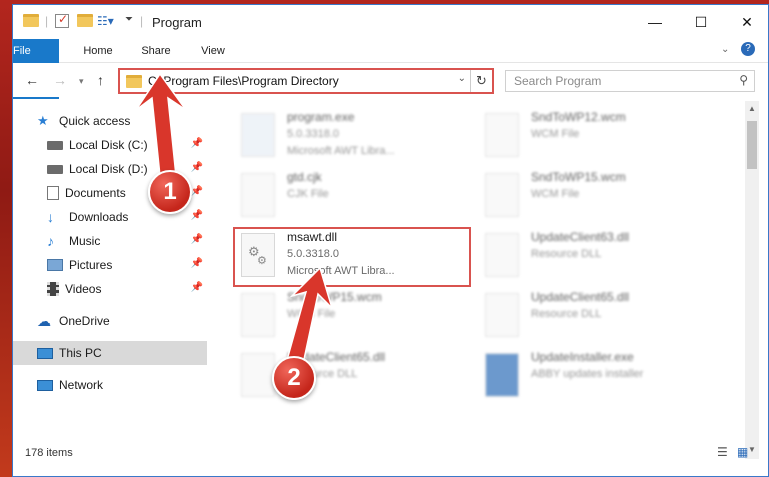  Describe the element at coordinates (294, 378) in the screenshot. I see `step-marker-2: 2` at that location.